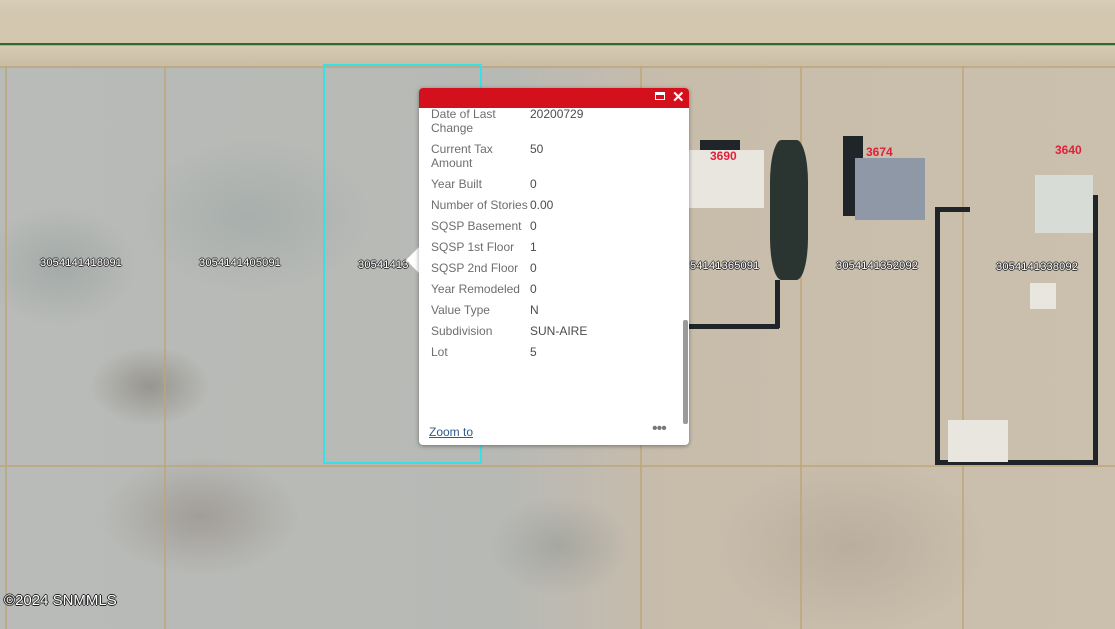  What do you see at coordinates (553, 310) in the screenshot?
I see `field-row: Value Type N` at bounding box center [553, 310].